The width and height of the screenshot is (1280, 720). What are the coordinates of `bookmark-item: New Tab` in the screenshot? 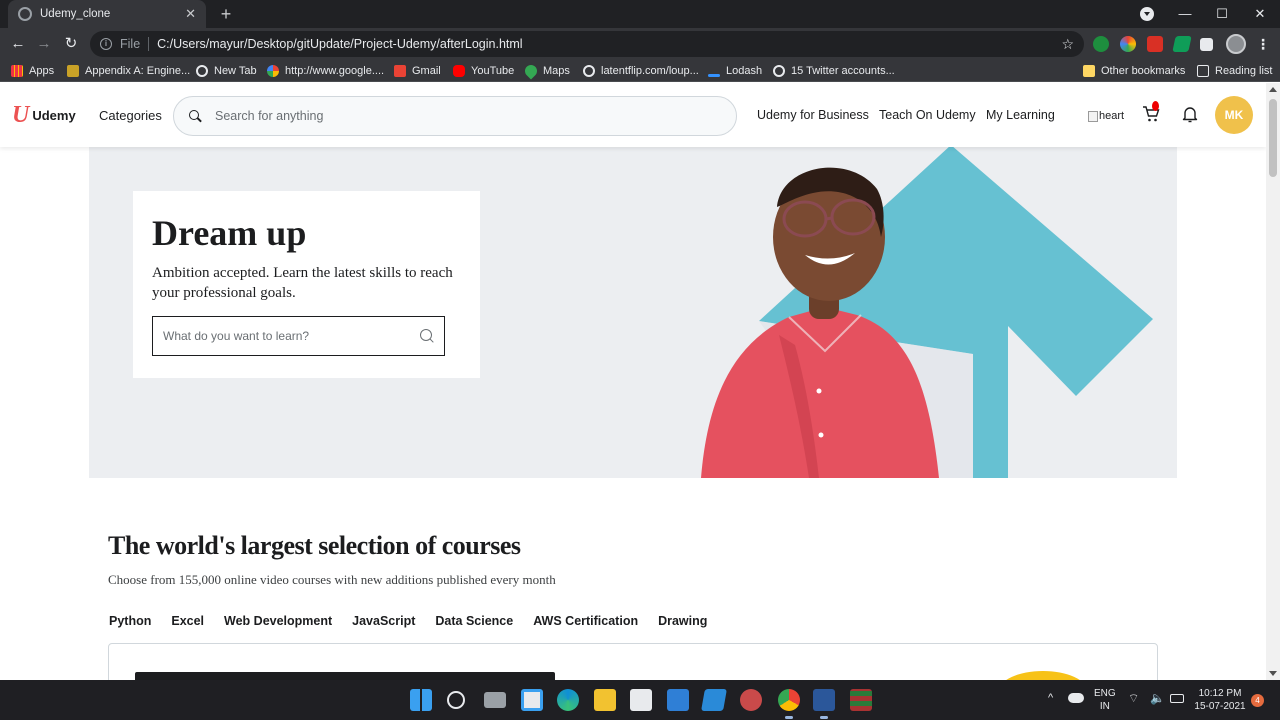 It's located at (226, 71).